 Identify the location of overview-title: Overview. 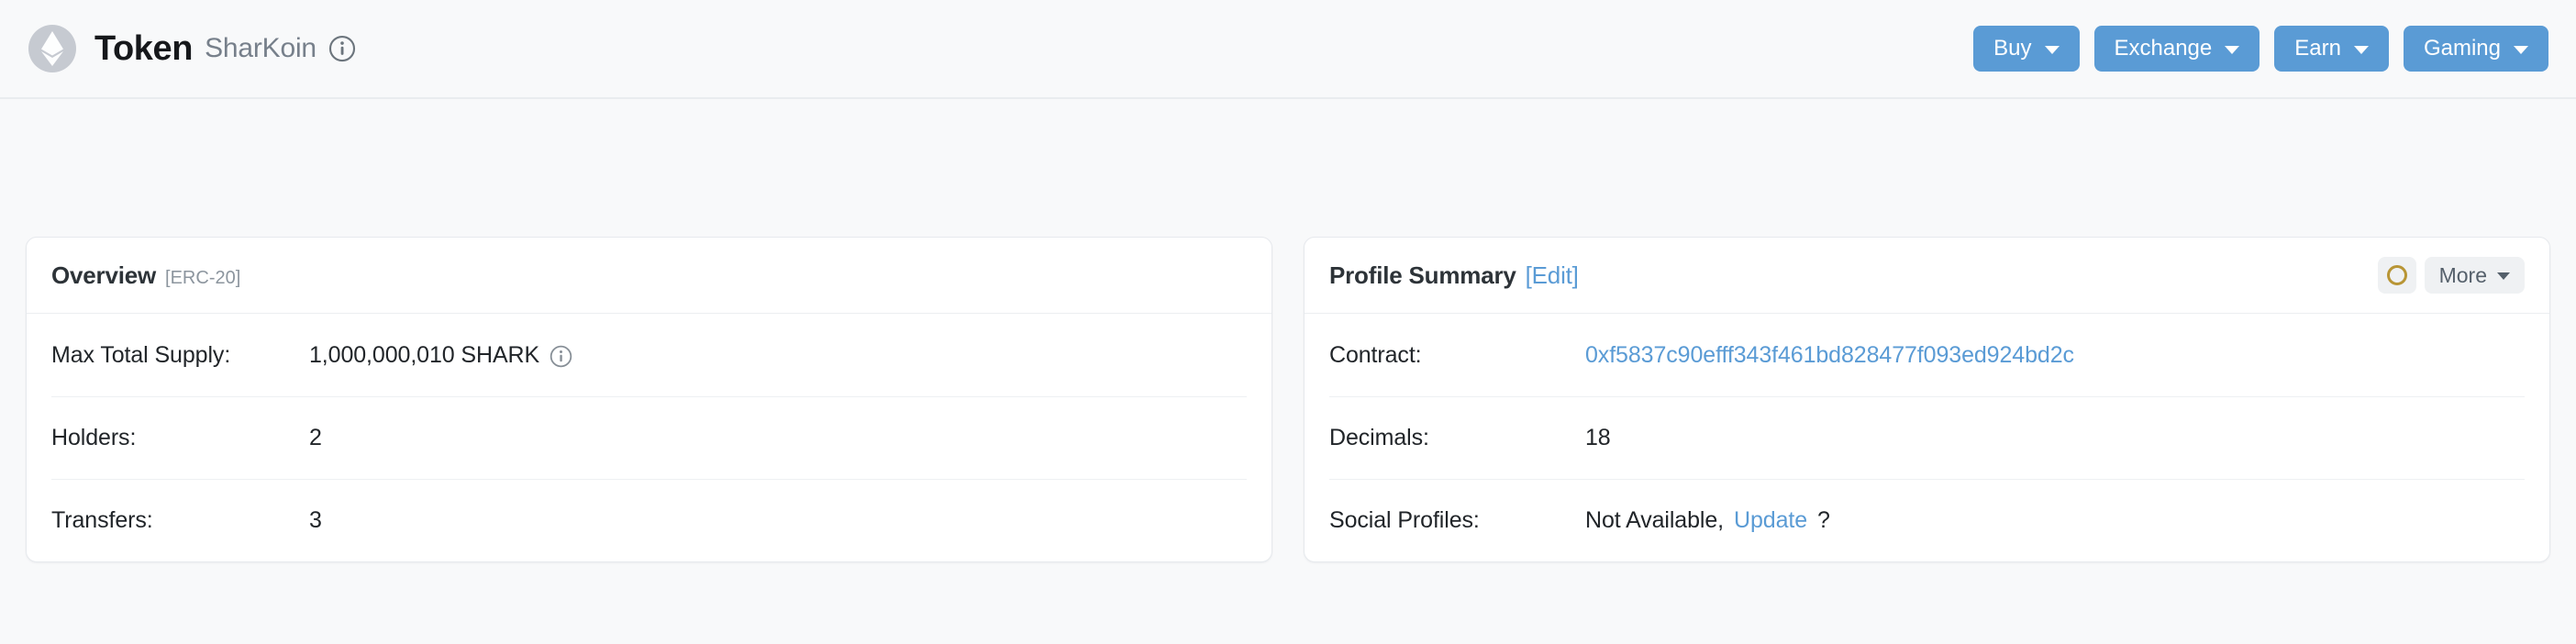
(104, 275).